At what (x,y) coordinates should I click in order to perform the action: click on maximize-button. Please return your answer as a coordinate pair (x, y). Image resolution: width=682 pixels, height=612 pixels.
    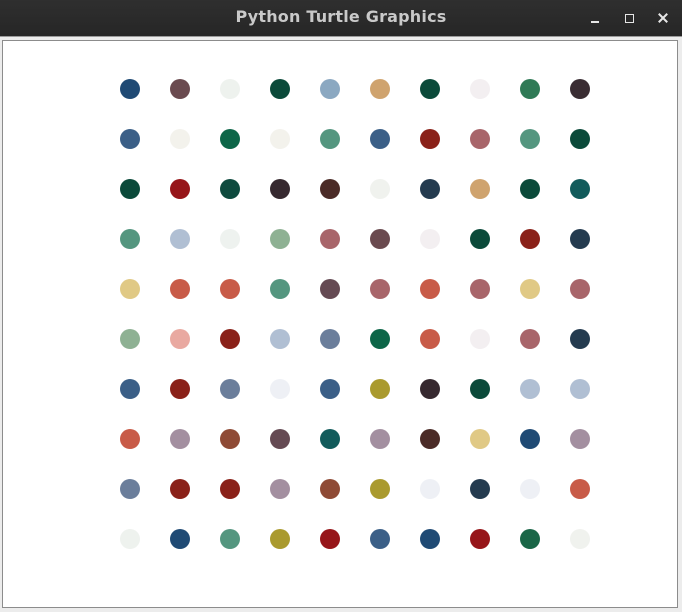
    Looking at the image, I should click on (629, 18).